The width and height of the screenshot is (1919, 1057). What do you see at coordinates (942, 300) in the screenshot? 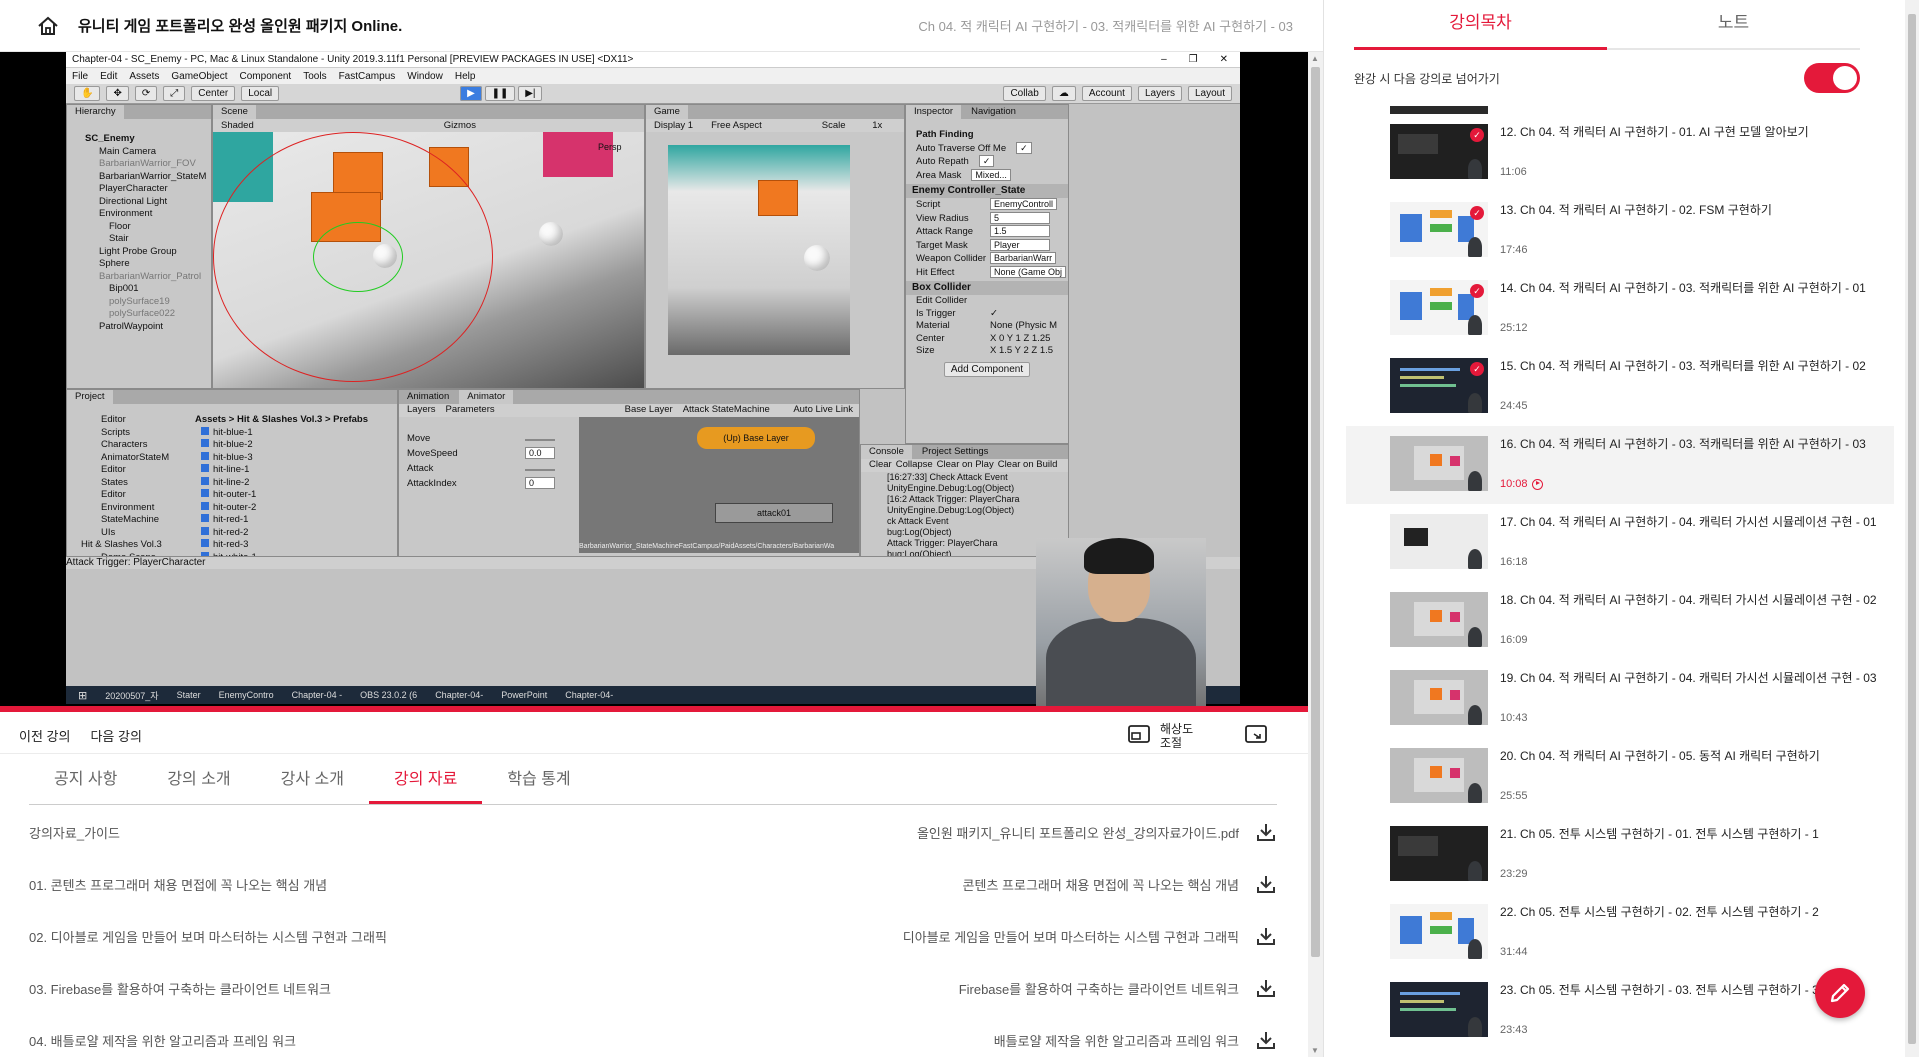
I see `field-label: Edit Collider` at bounding box center [942, 300].